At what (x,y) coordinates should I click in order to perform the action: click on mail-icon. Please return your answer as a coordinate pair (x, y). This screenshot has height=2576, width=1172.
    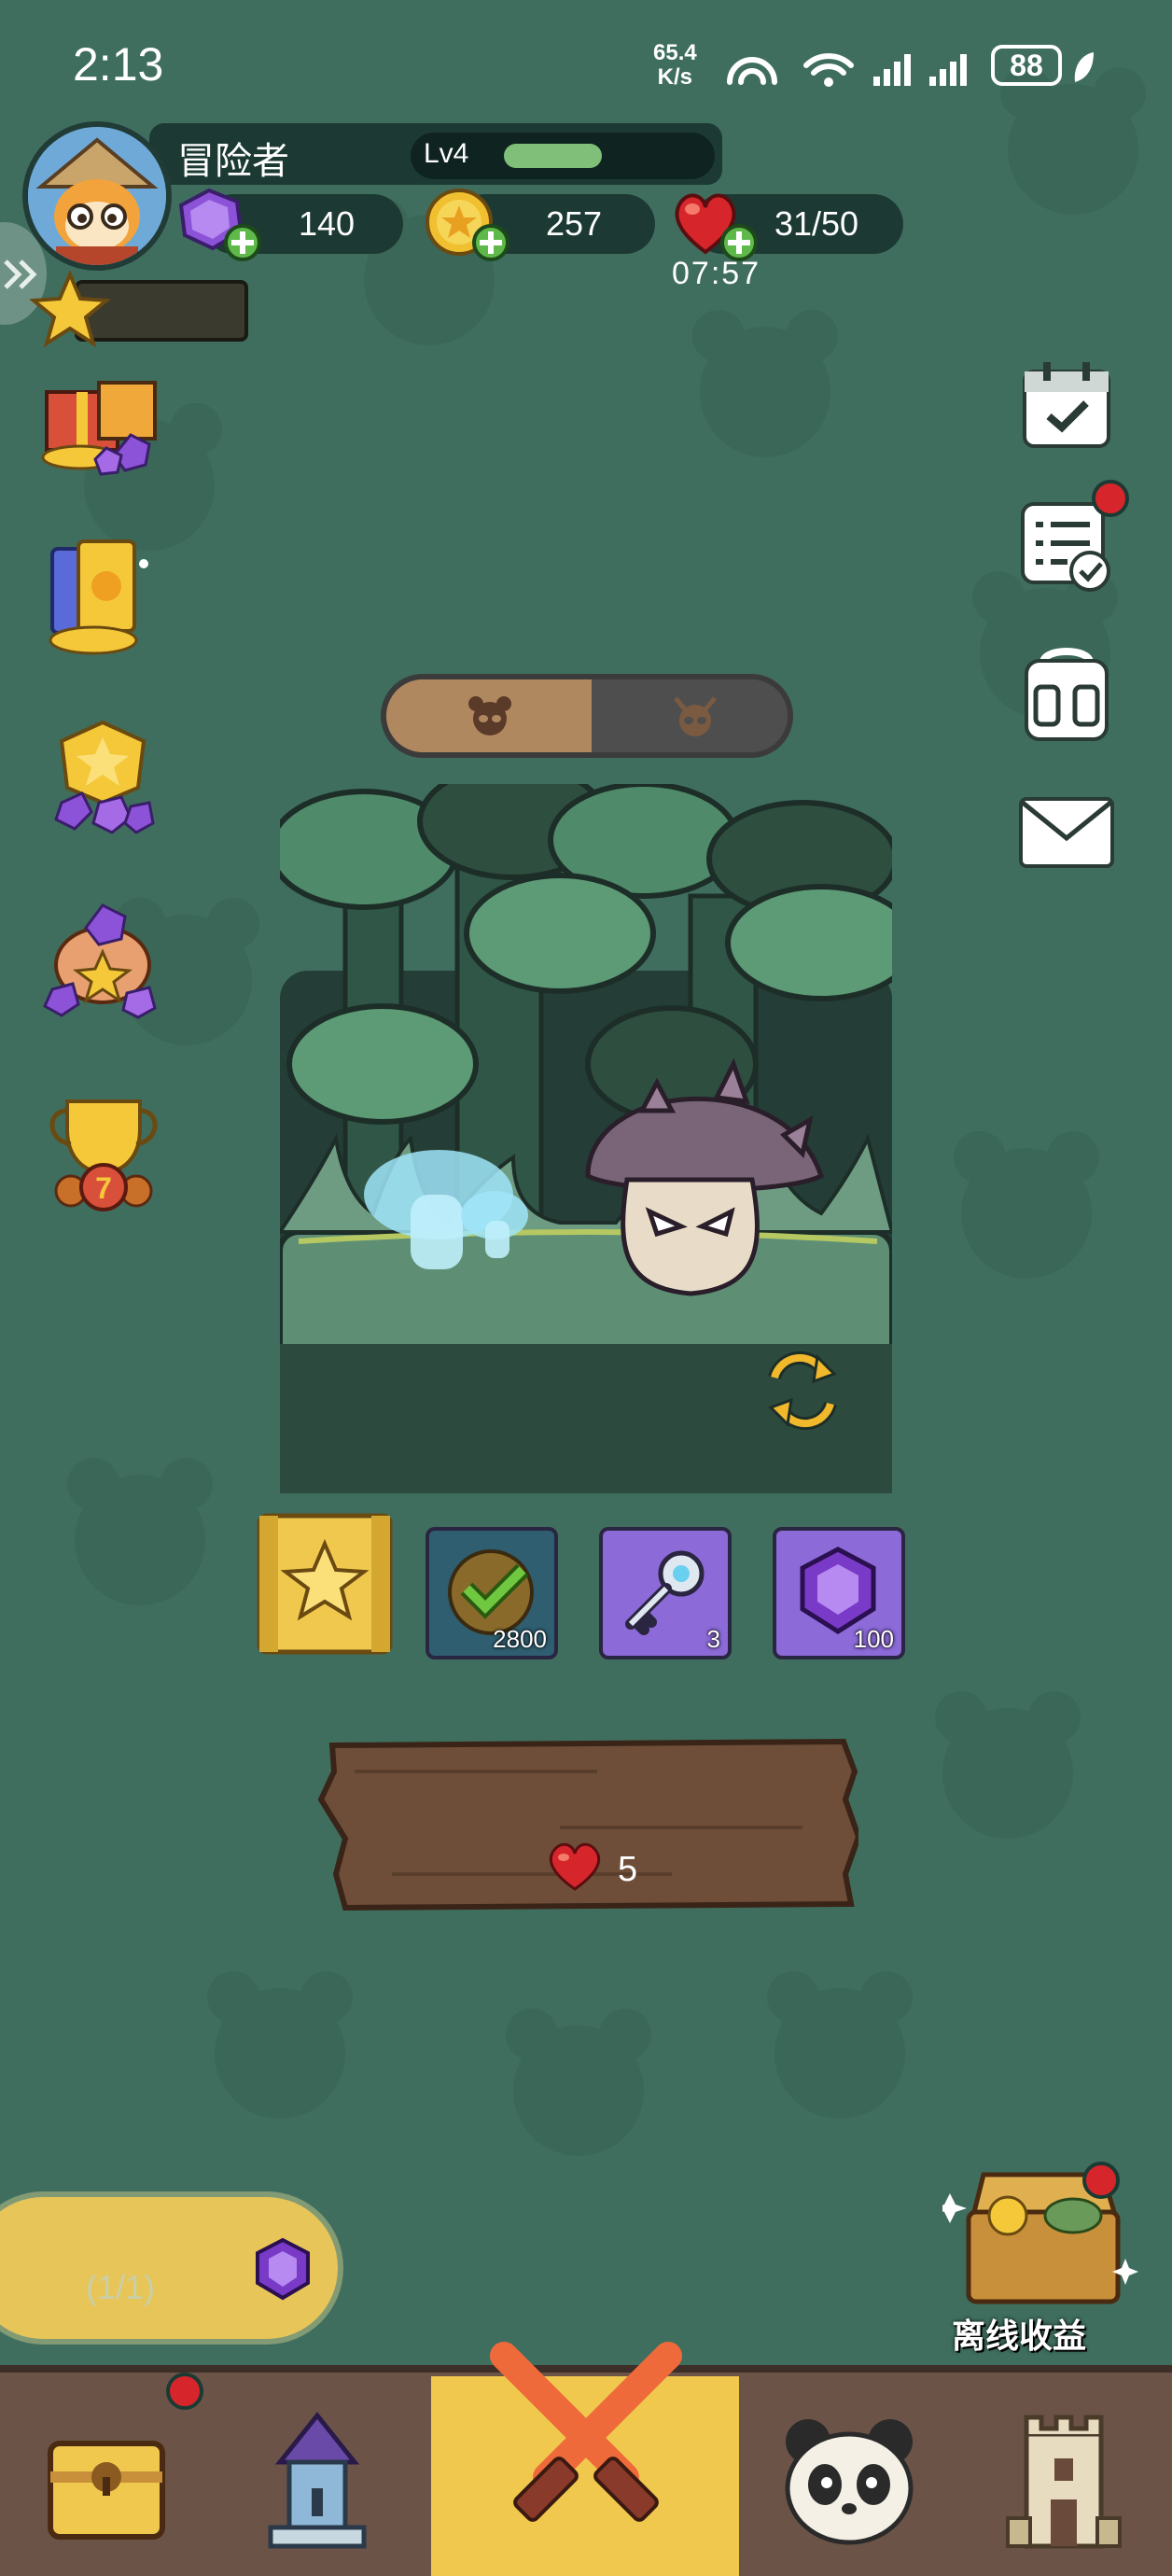
    Looking at the image, I should click on (1066, 831).